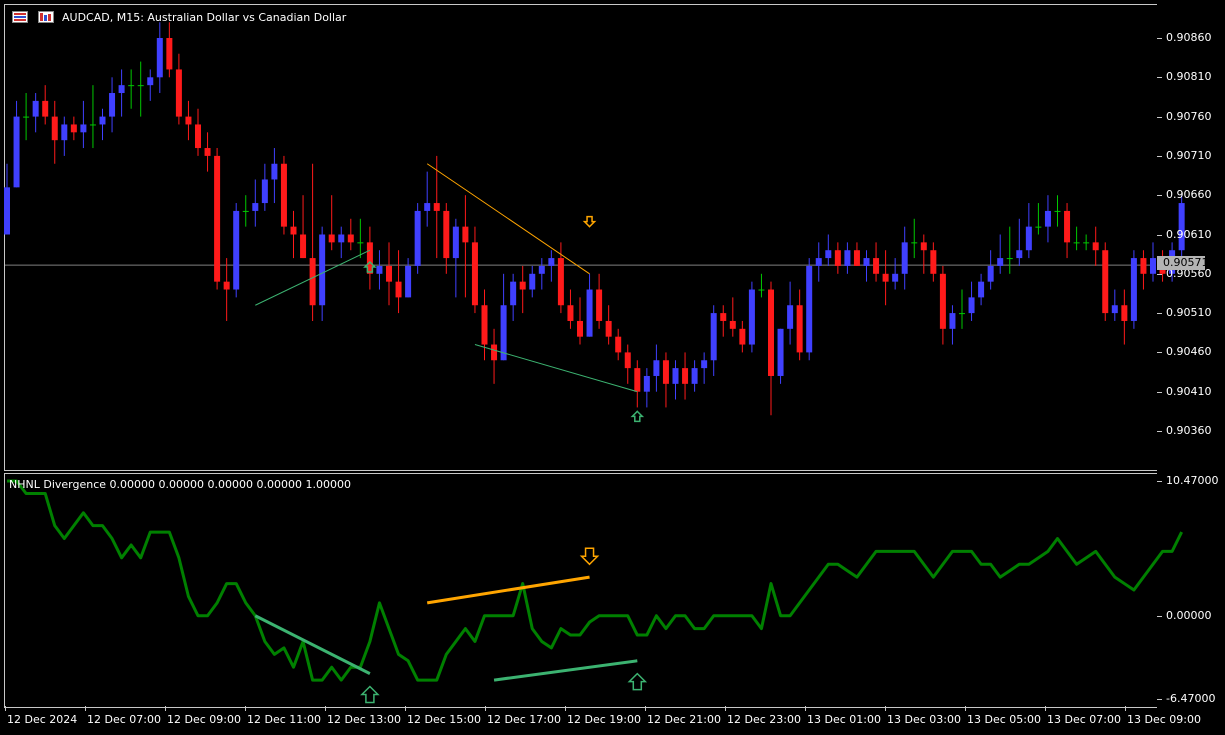  I want to click on indicator-label: 0.00000, so click(1189, 615).